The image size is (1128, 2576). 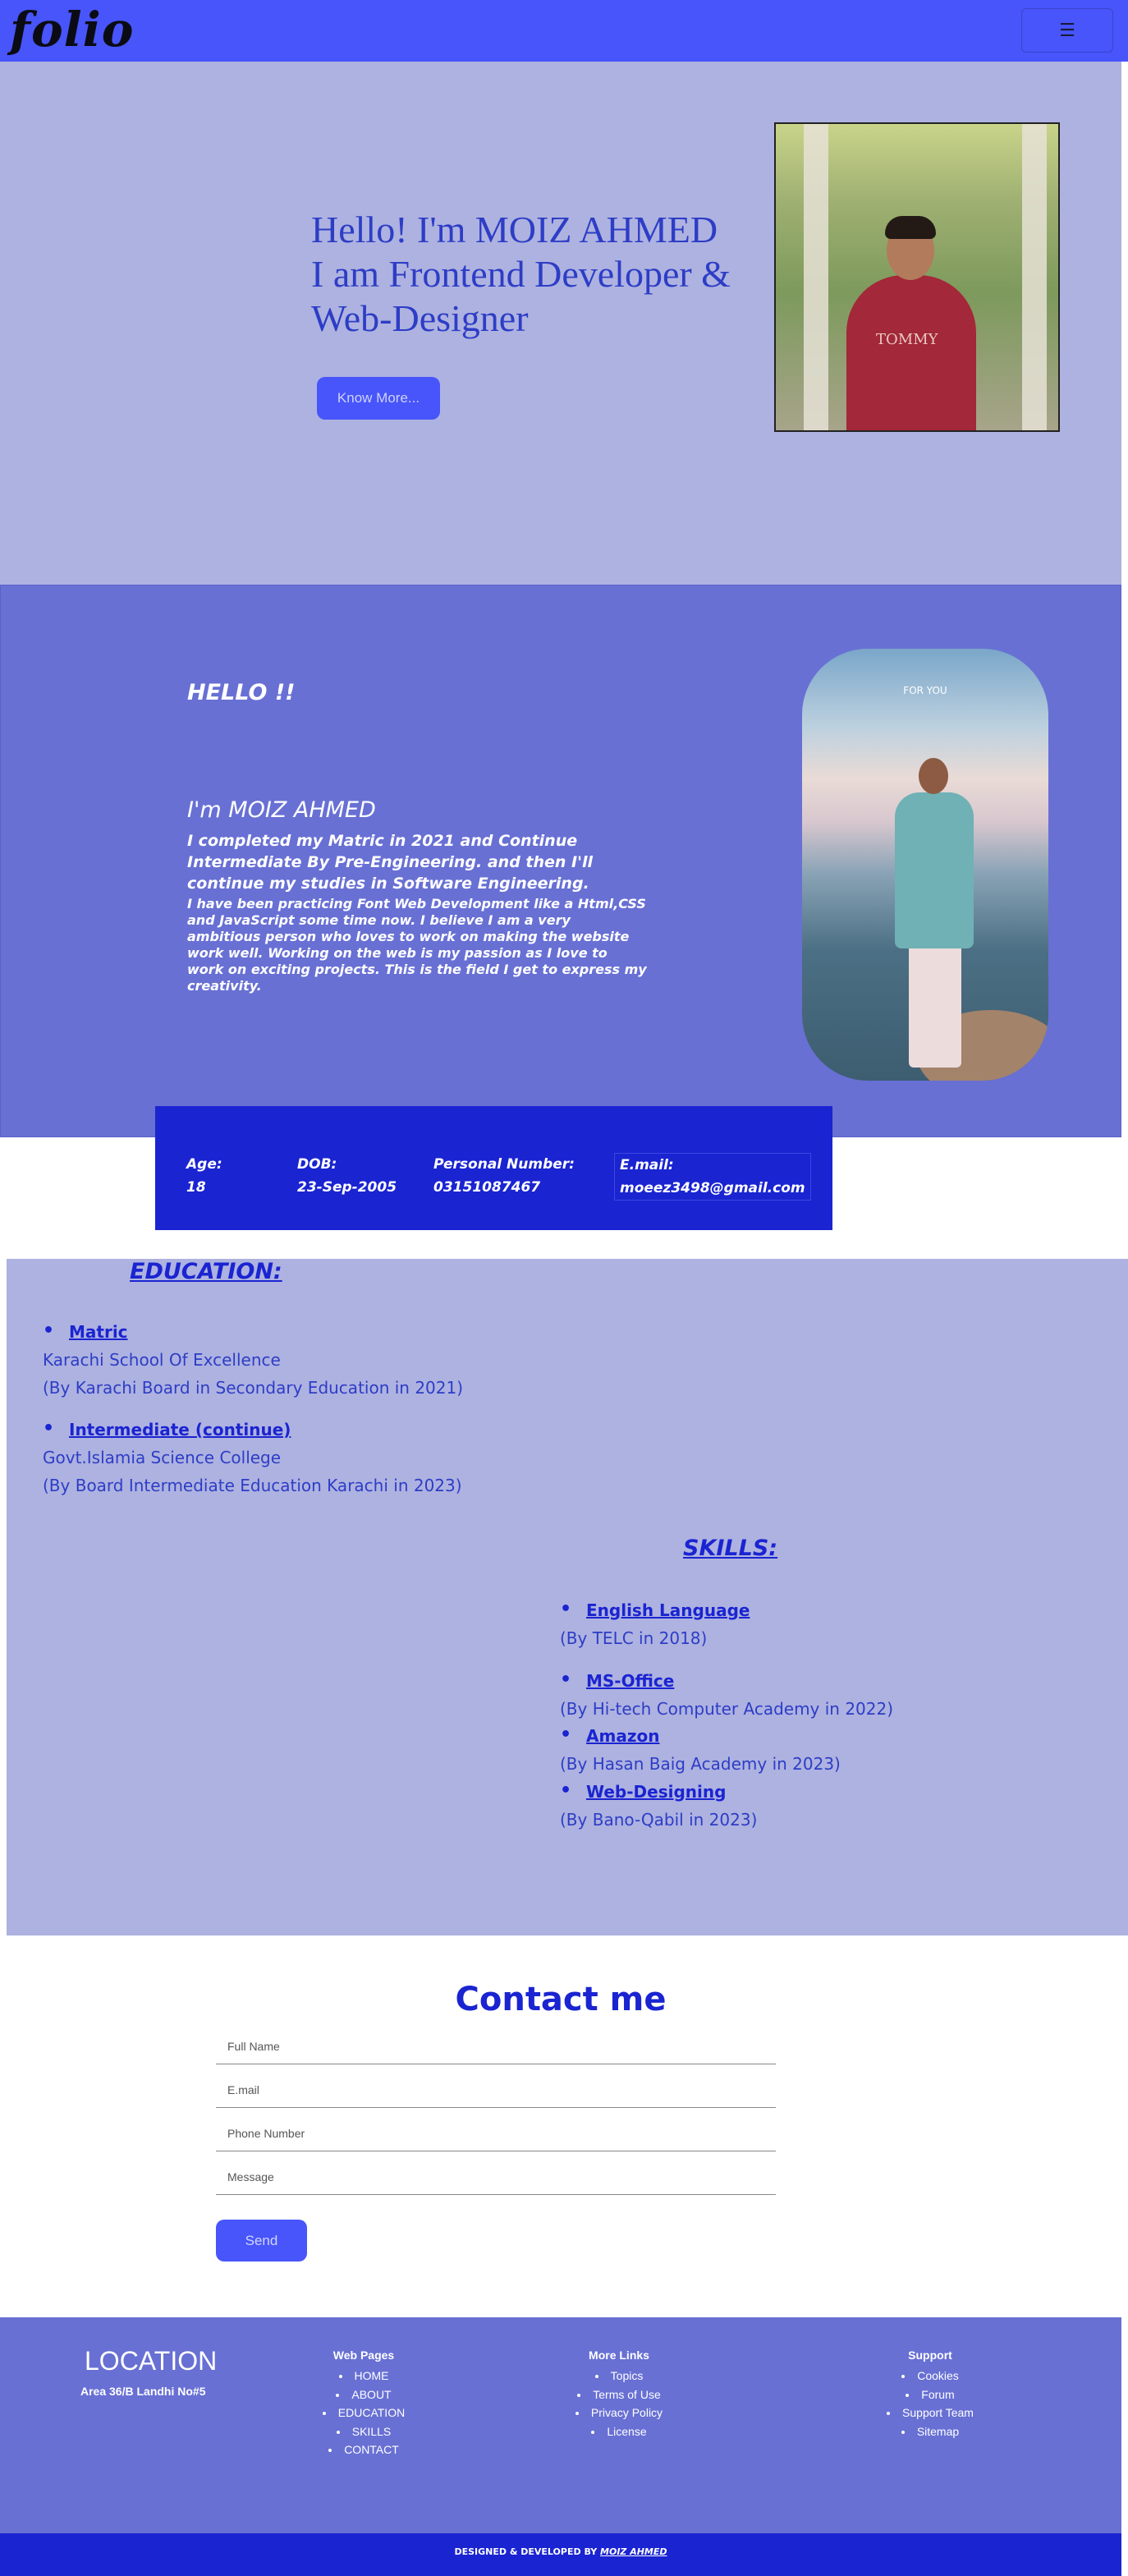 I want to click on footer-link-topics: Topics, so click(x=619, y=2376).